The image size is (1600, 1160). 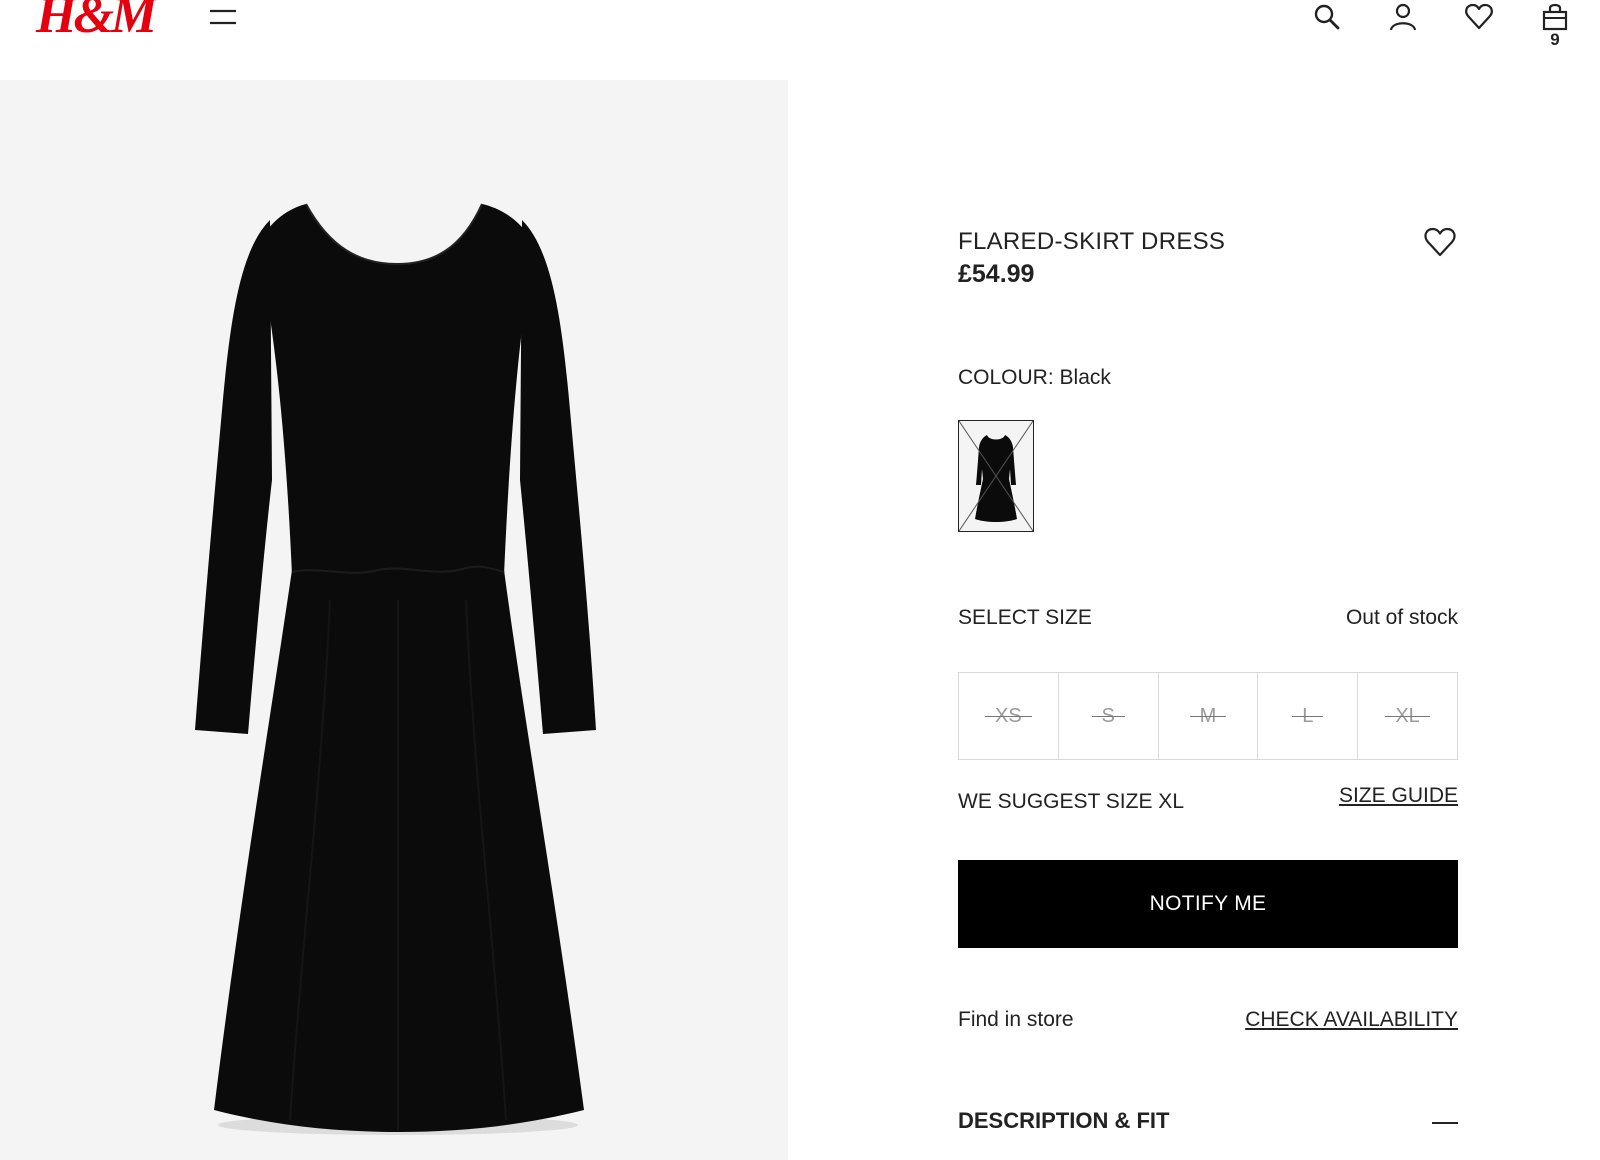 I want to click on size-guide-link: SIZE GUIDE, so click(x=1398, y=796).